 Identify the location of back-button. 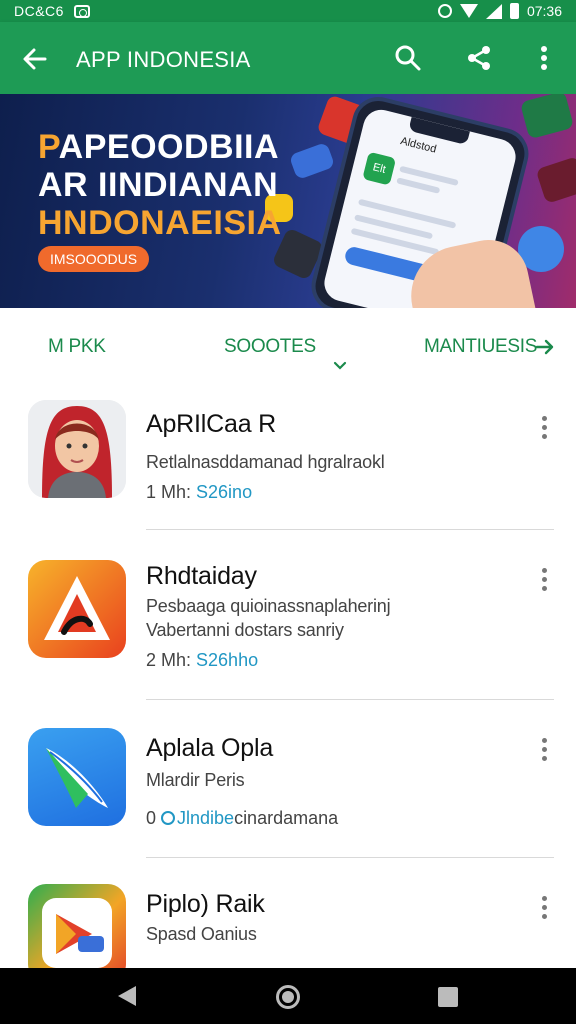
(35, 59).